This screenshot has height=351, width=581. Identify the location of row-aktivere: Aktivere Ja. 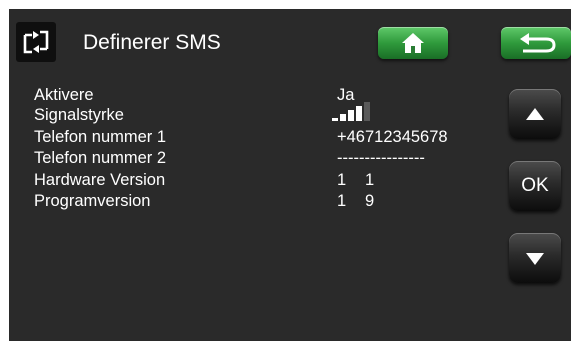
(259, 95).